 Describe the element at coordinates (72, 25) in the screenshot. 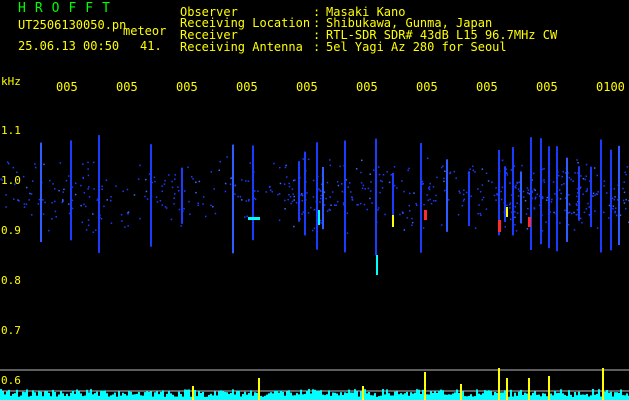

I see `file-name: UT2506130050.pn` at that location.